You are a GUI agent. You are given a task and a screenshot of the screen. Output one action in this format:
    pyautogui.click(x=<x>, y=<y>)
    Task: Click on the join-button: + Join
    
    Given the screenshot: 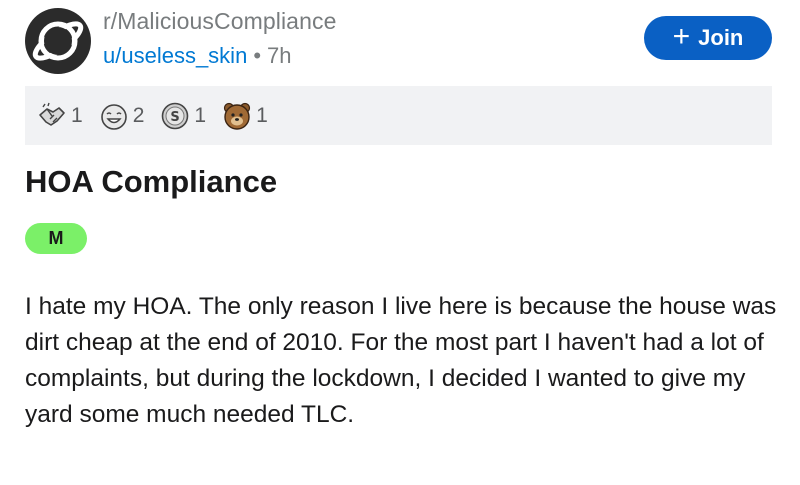 What is the action you would take?
    pyautogui.click(x=708, y=38)
    